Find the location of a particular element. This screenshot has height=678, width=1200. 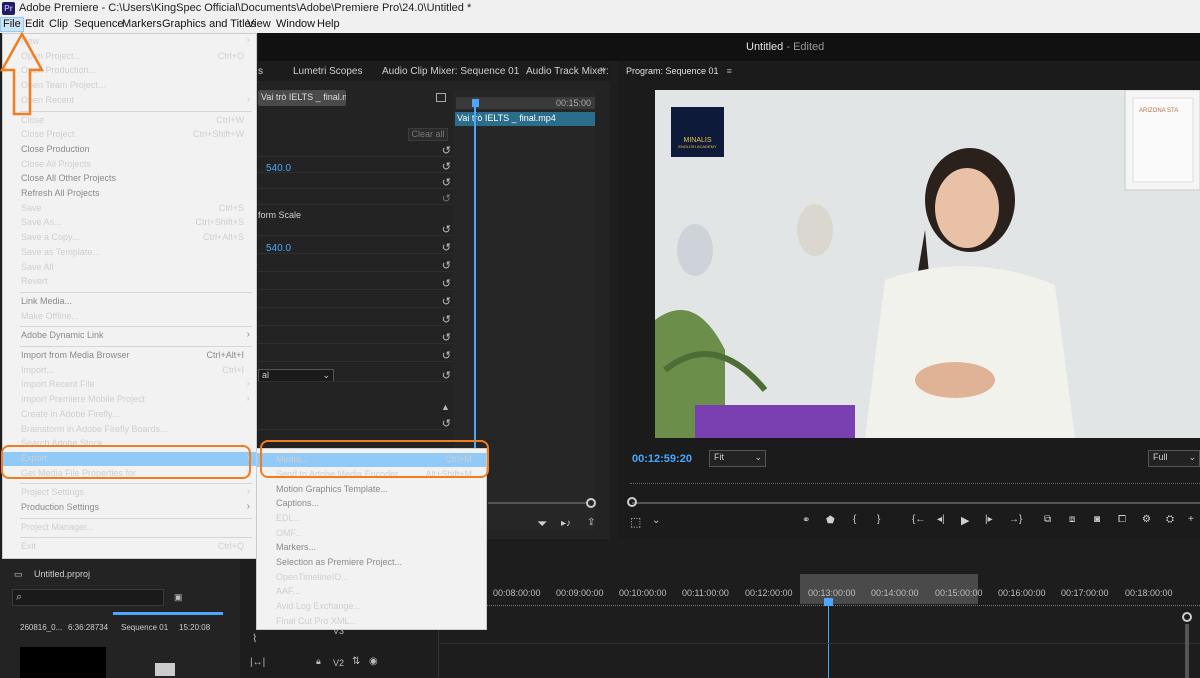

menu-sequence: Sequence is located at coordinates (99, 24).